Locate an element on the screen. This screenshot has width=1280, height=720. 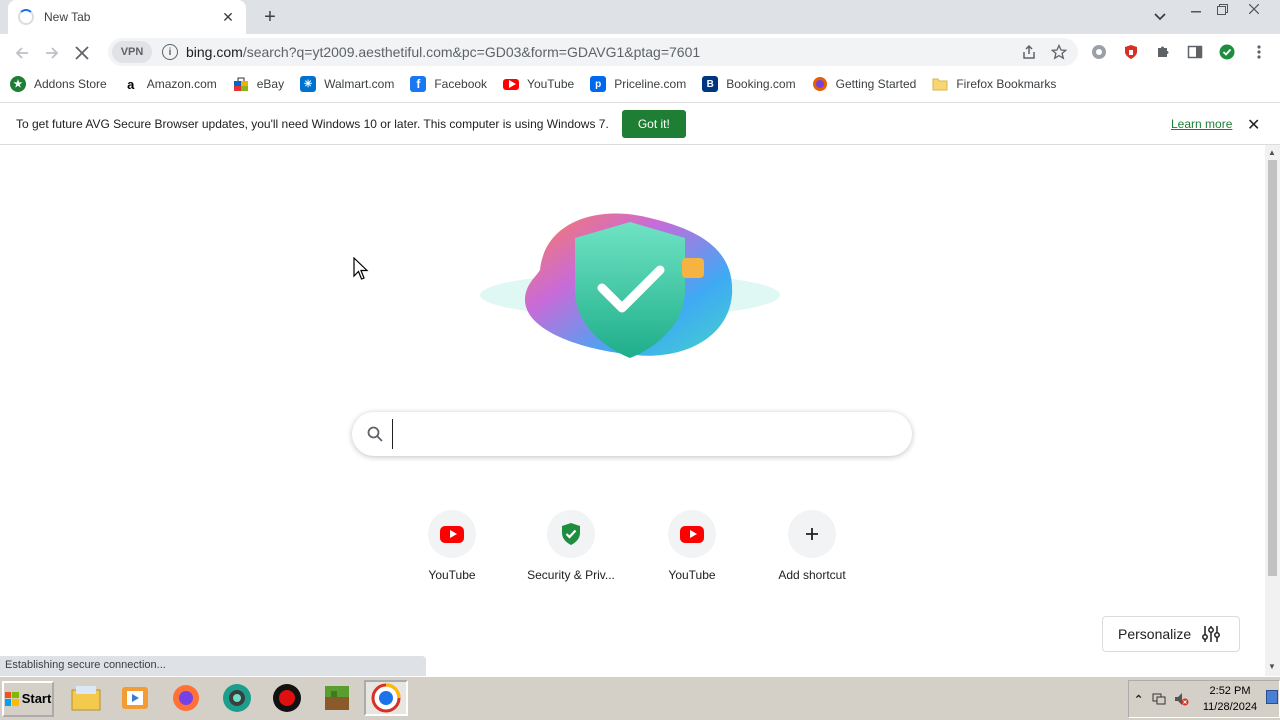
bookmark-youtube: YouTube is located at coordinates (538, 84).